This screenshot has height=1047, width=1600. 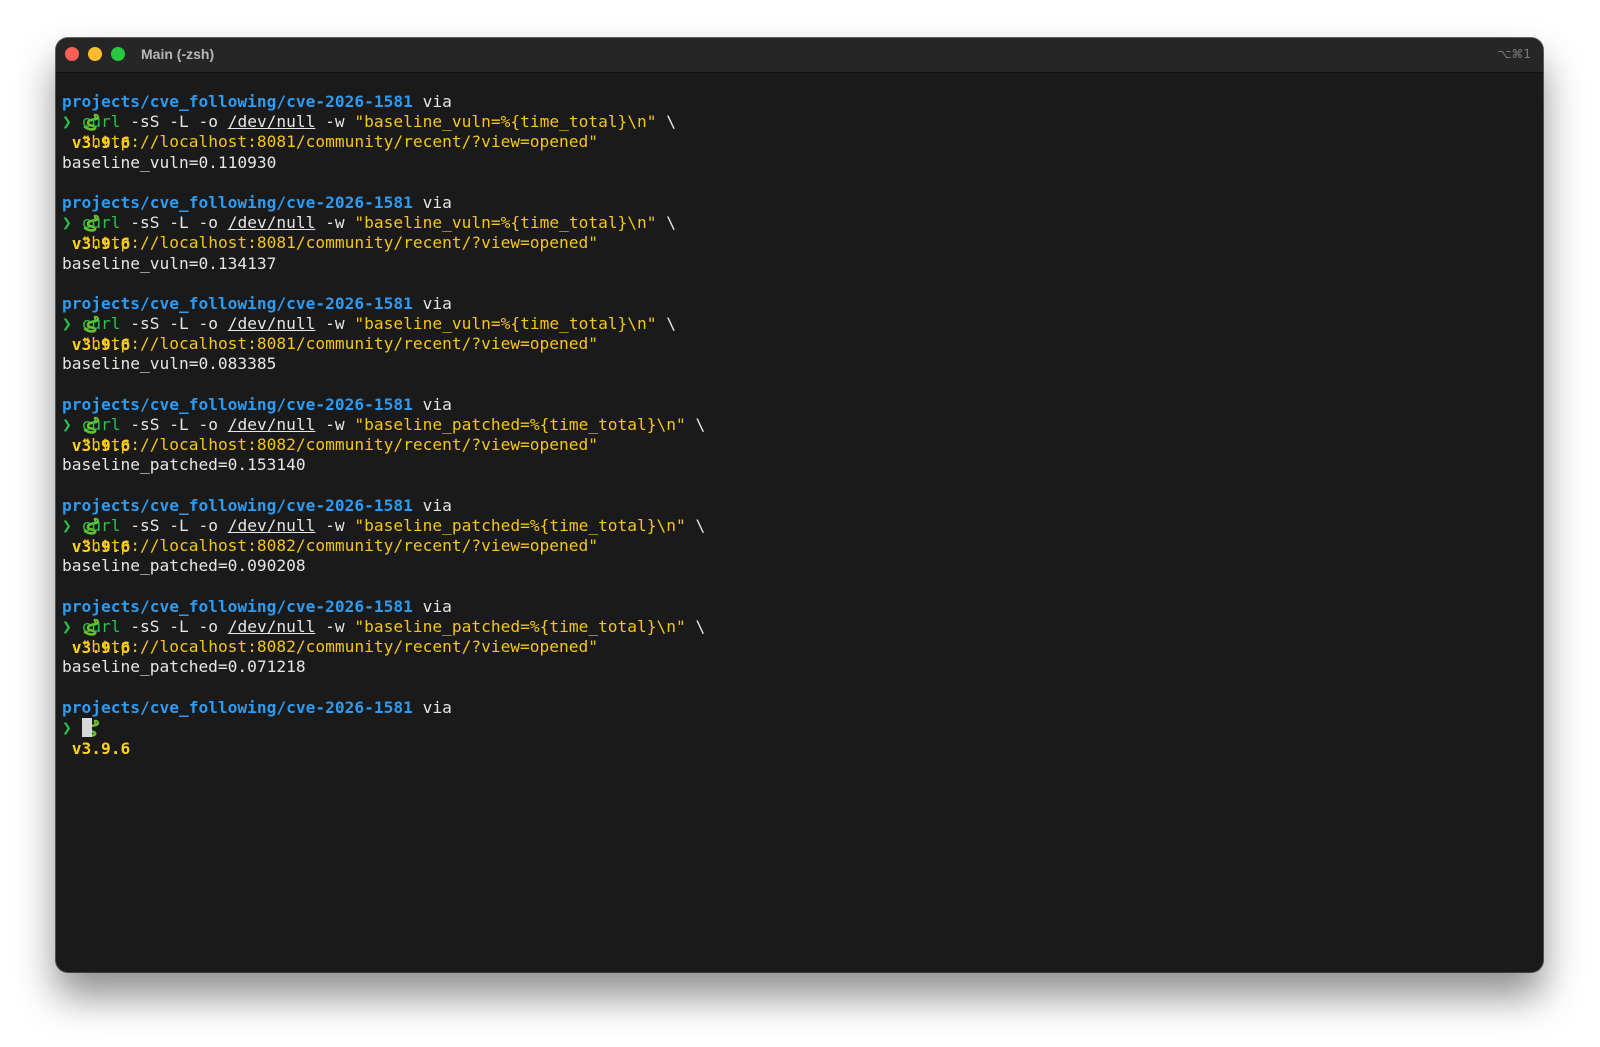 I want to click on command-output: baseline_patched=0.071218, so click(x=184, y=667).